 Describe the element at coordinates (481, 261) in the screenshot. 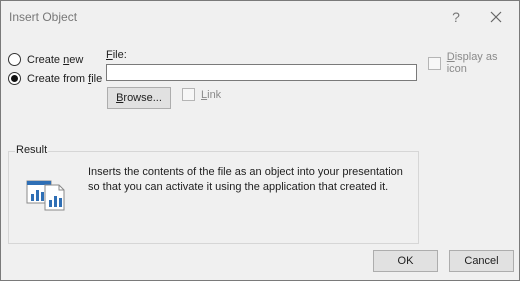

I see `cancel-button: Cancel` at that location.